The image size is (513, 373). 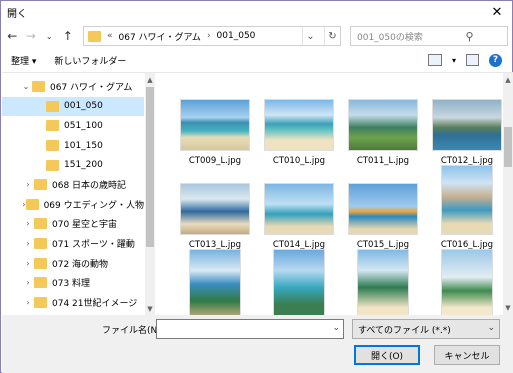 I want to click on view-options-icon, so click(x=434, y=60).